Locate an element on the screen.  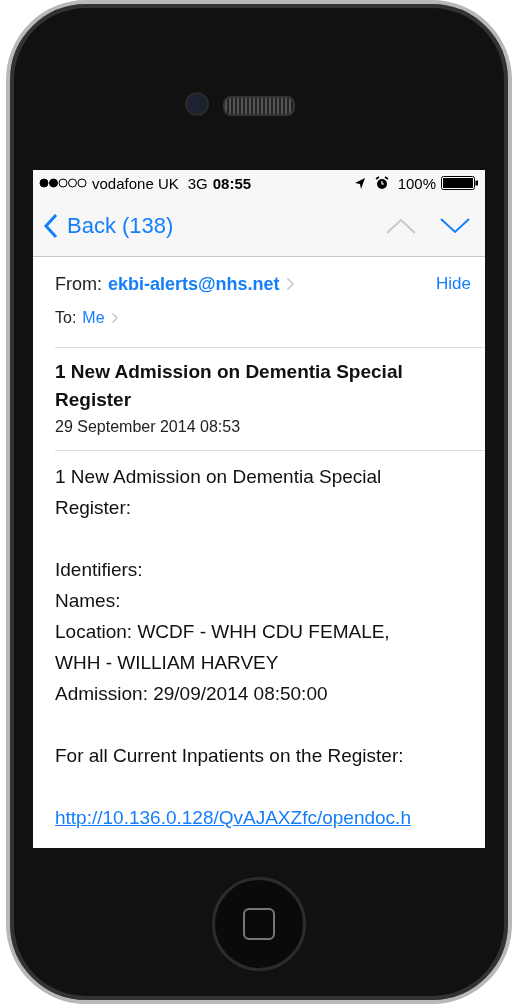
status-time: 08:55 is located at coordinates (232, 183).